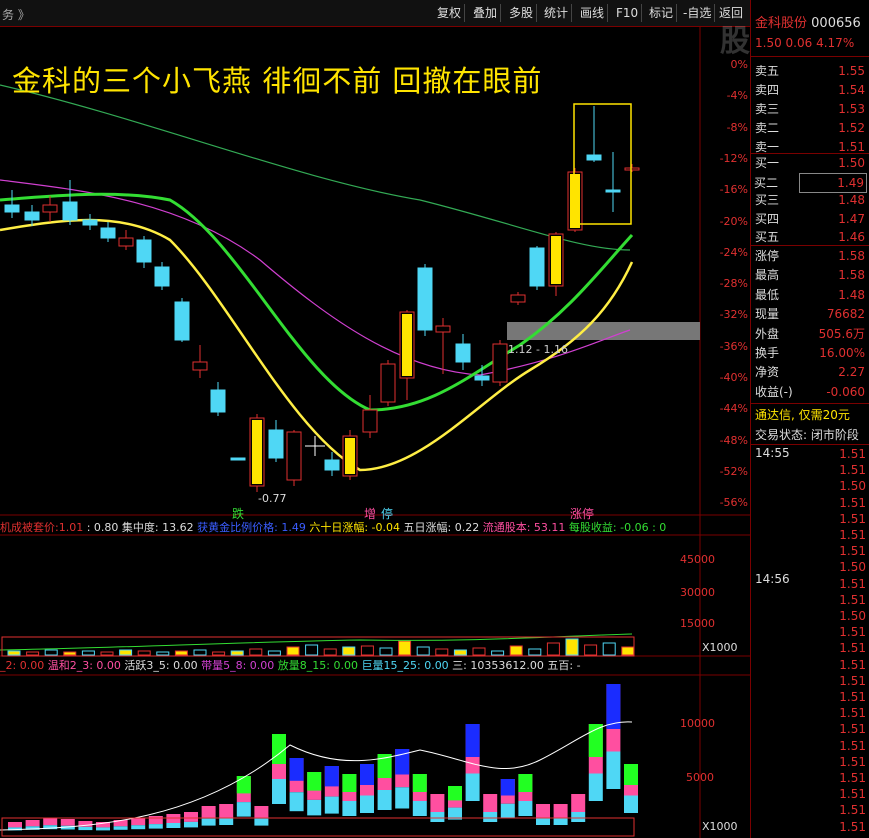  Describe the element at coordinates (562, 665) in the screenshot. I see `vol-level-500: 五百: -` at that location.